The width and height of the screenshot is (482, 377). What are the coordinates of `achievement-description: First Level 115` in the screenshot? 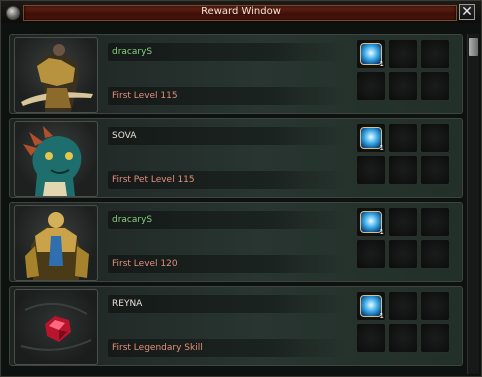 It's located at (227, 96).